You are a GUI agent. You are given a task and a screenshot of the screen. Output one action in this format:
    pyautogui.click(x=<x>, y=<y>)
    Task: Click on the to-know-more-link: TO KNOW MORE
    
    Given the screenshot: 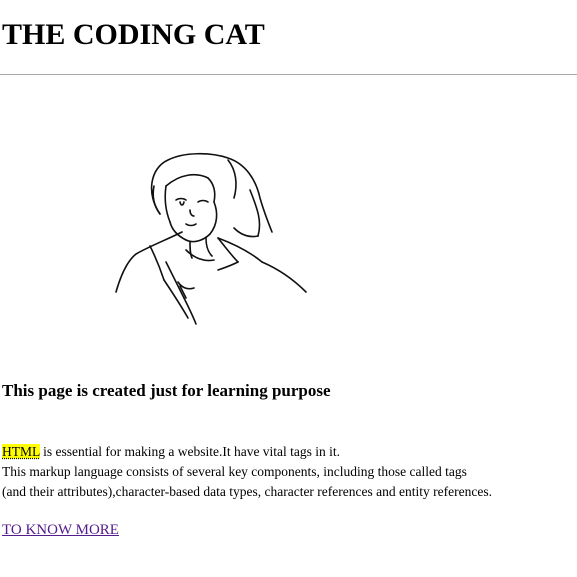 What is the action you would take?
    pyautogui.click(x=60, y=530)
    